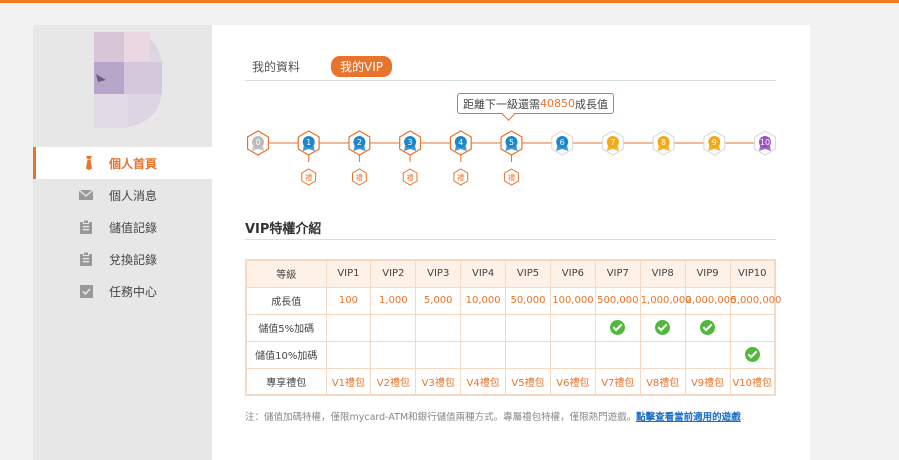  I want to click on sidebar-item-1: 個人消息, so click(122, 195).